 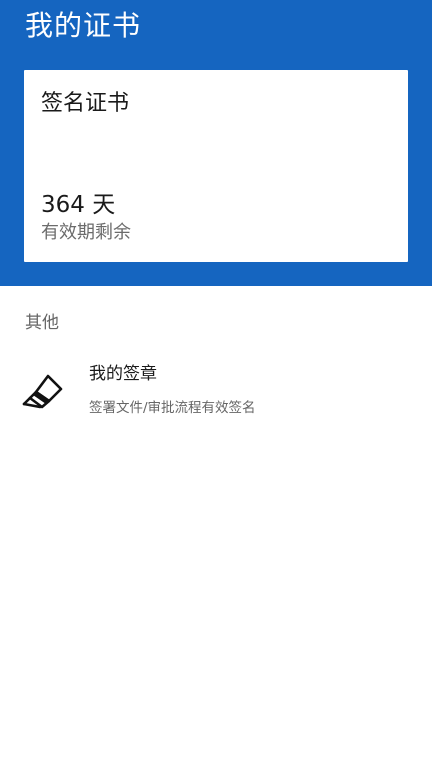 I want to click on seal-stamp-icon, so click(x=42, y=391).